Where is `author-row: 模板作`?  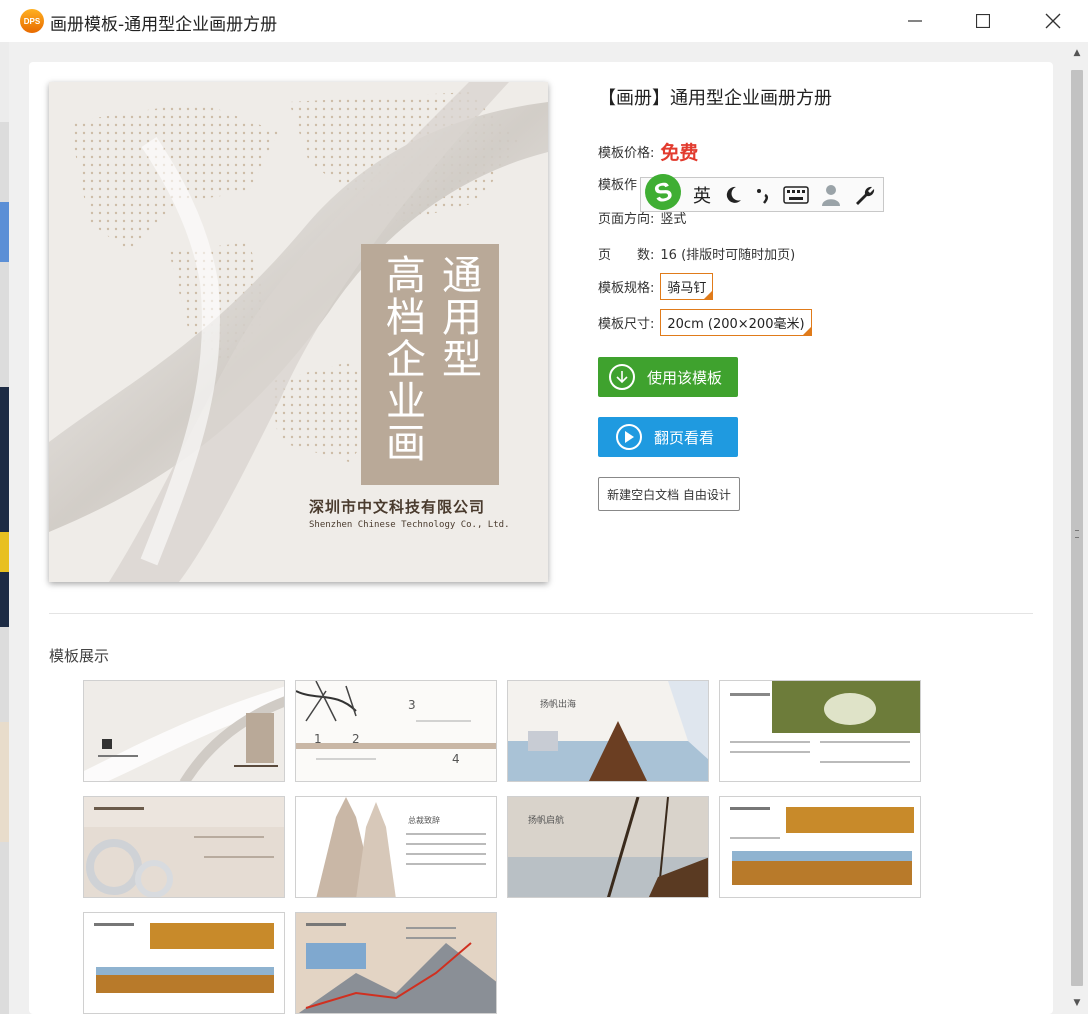 author-row: 模板作 is located at coordinates (620, 183).